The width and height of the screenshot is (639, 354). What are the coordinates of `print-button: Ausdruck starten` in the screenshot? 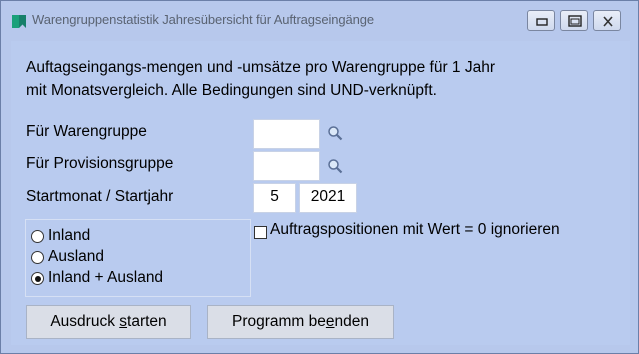 It's located at (108, 322).